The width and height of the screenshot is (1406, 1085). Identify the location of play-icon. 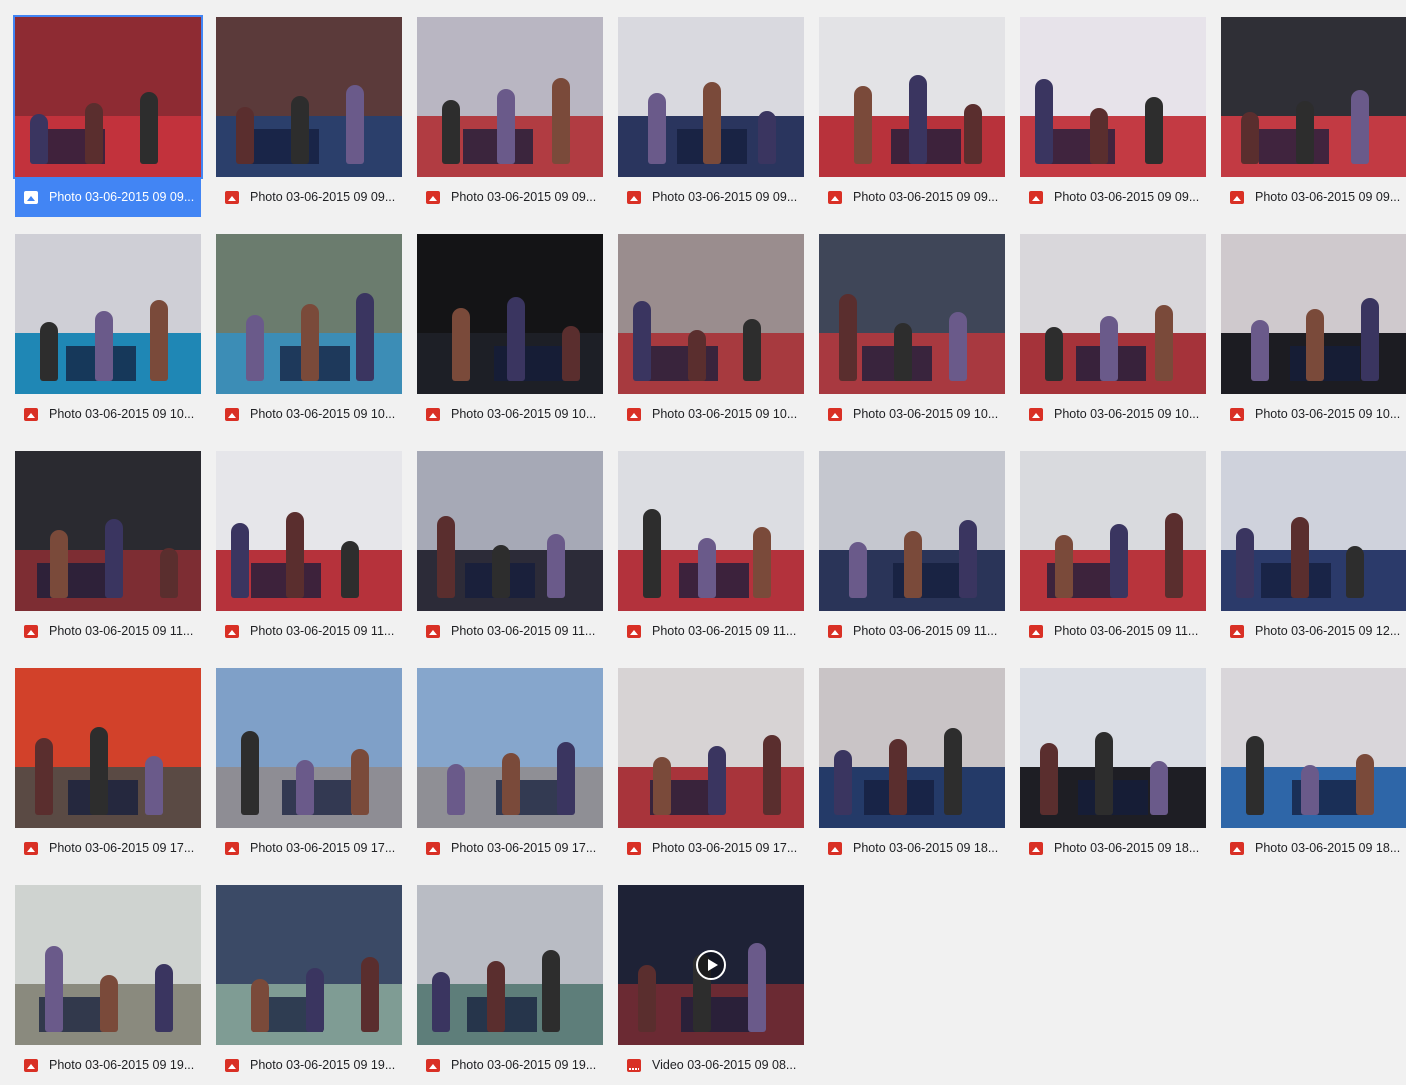
(711, 965).